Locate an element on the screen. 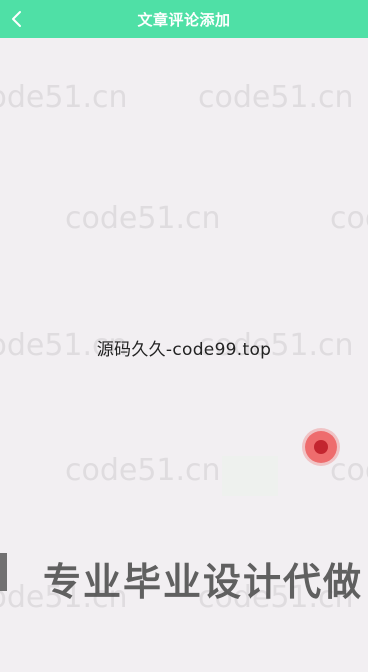 This screenshot has width=368, height=672. chevron-left-icon is located at coordinates (17, 19).